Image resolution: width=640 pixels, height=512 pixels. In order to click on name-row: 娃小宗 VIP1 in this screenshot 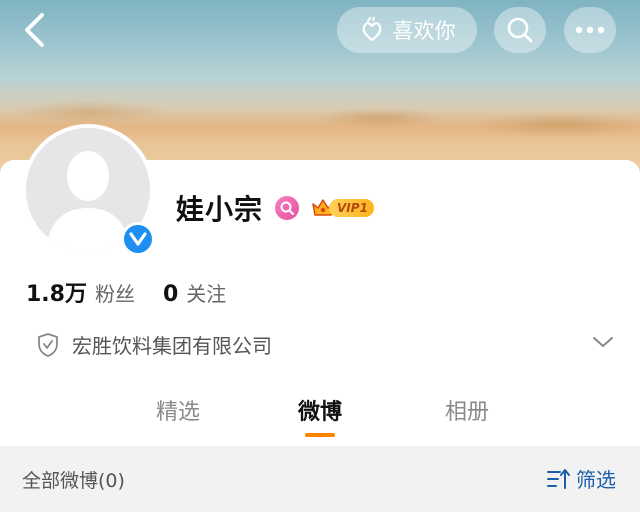, I will do `click(275, 208)`.